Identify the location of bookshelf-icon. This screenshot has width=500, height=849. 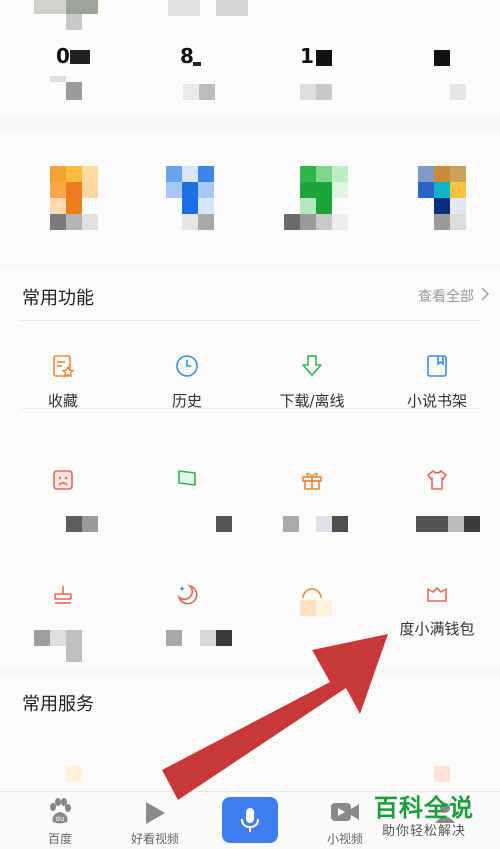
(437, 366).